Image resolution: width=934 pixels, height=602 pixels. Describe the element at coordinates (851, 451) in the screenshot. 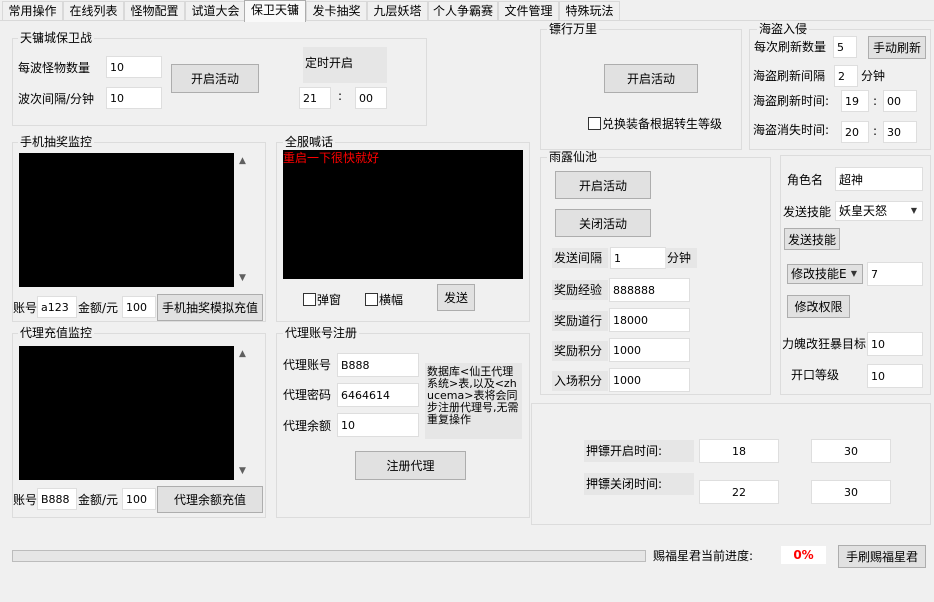

I see `escort-open-minute-input` at that location.